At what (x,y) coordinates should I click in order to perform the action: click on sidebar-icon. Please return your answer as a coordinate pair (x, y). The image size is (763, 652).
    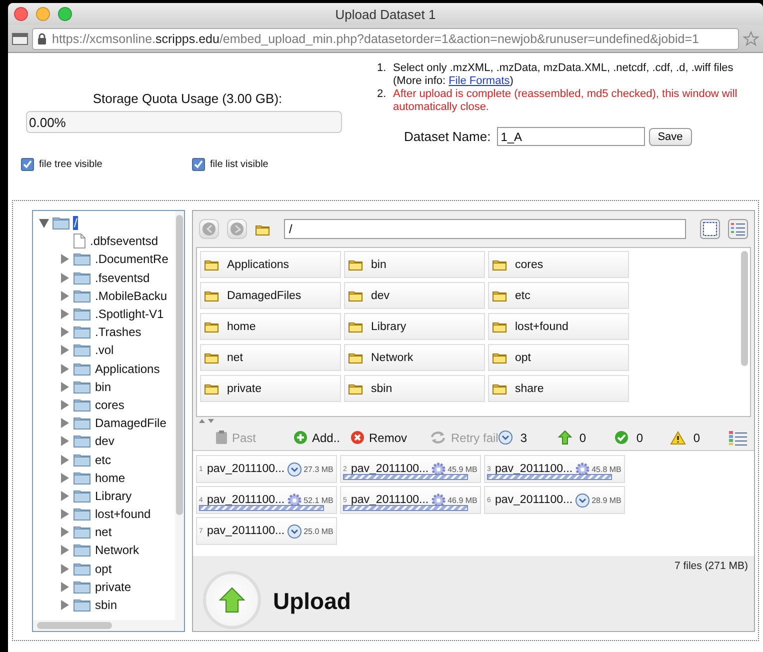
    Looking at the image, I should click on (20, 38).